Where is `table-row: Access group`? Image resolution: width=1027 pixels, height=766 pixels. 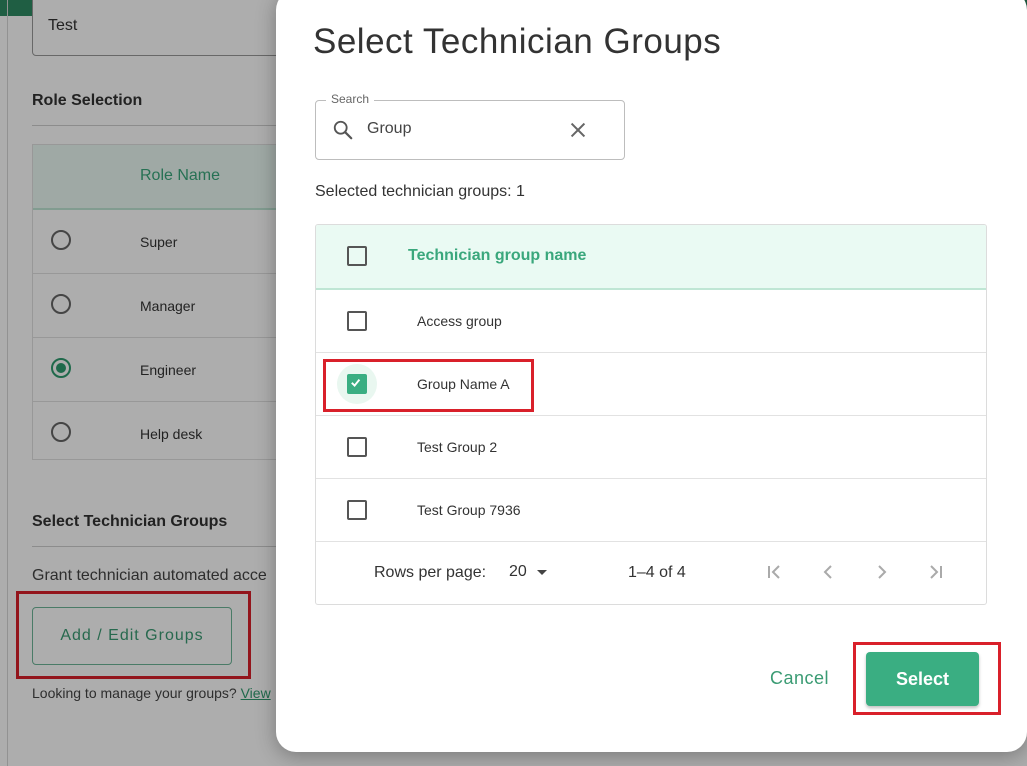 table-row: Access group is located at coordinates (651, 321).